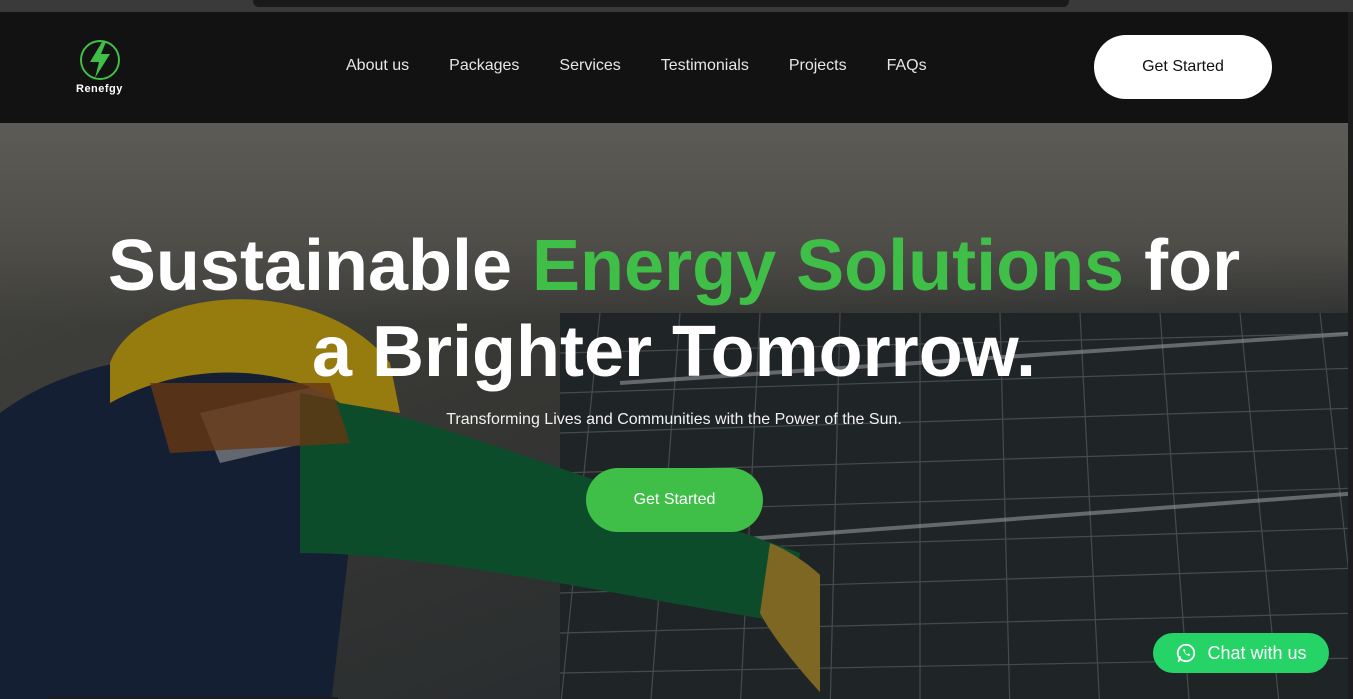 Image resolution: width=1353 pixels, height=699 pixels. I want to click on nav-about-us: About us, so click(377, 66).